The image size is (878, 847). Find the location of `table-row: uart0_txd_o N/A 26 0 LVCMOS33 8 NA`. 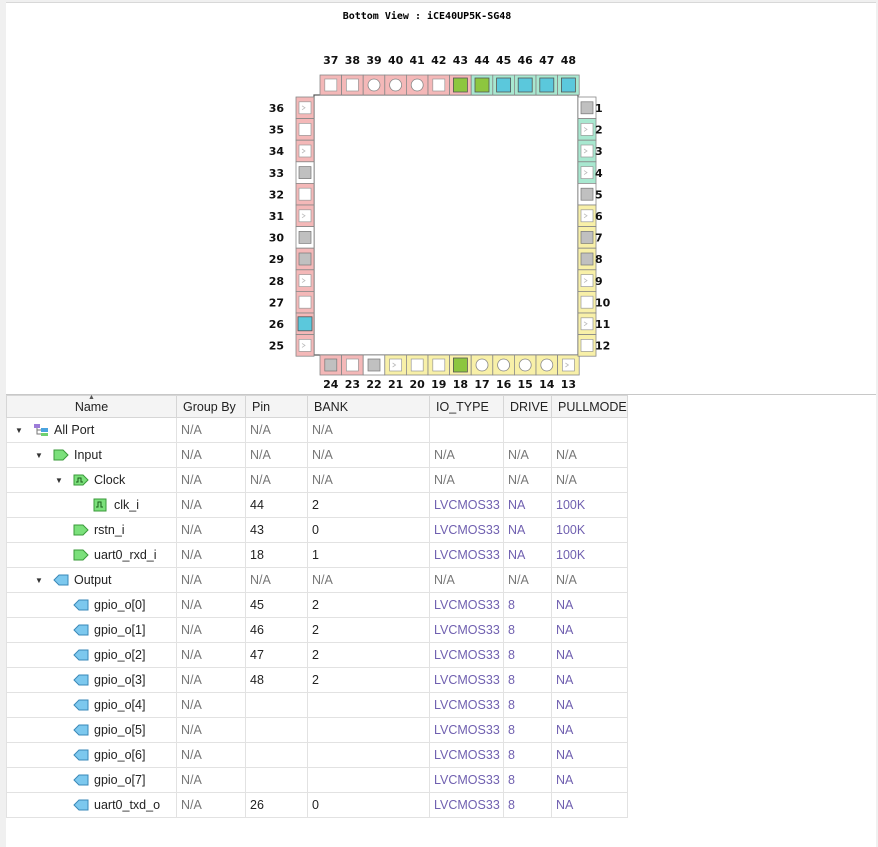

table-row: uart0_txd_o N/A 26 0 LVCMOS33 8 NA is located at coordinates (317, 805).